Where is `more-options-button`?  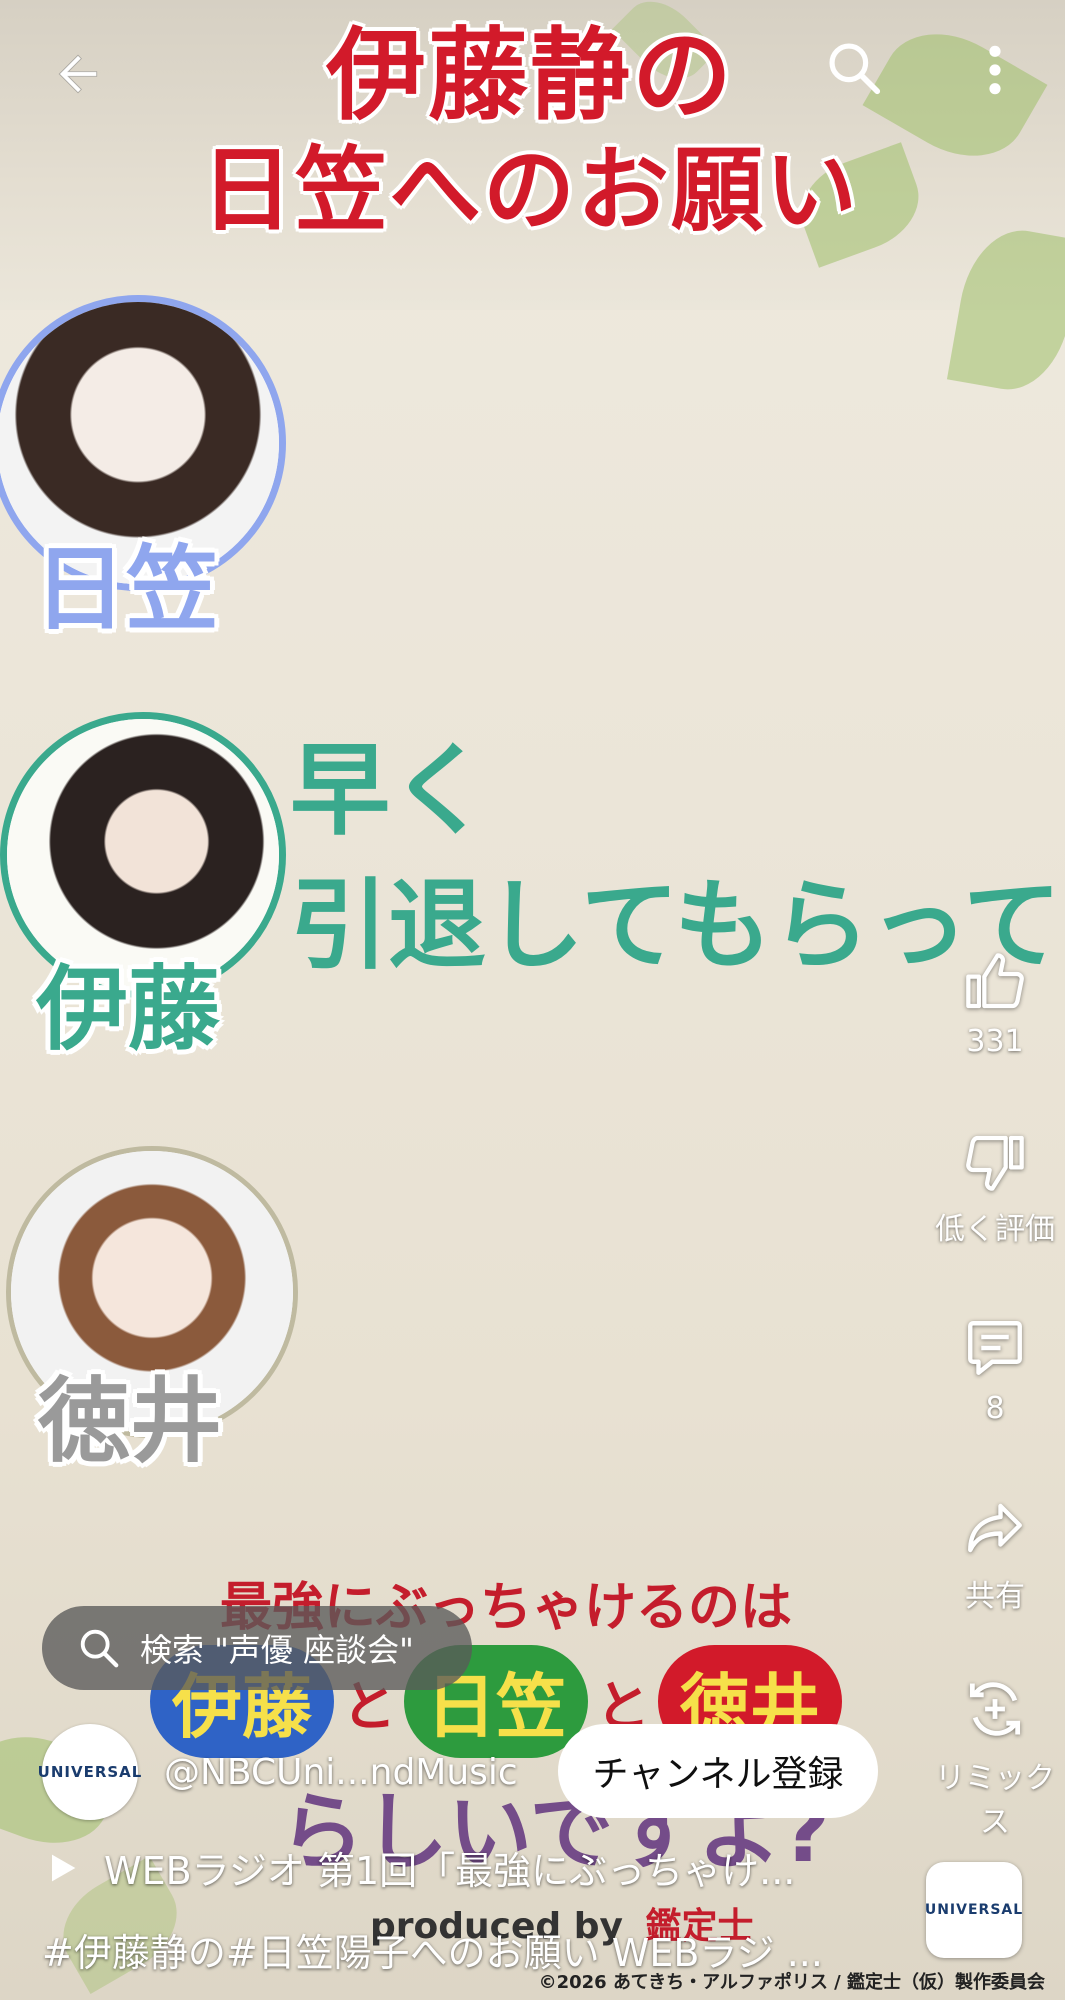
more-options-button is located at coordinates (995, 70).